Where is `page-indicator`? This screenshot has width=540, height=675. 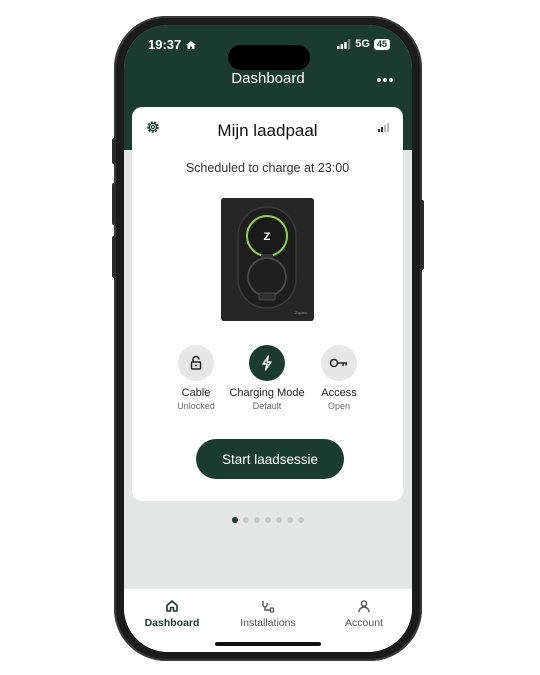 page-indicator is located at coordinates (268, 520).